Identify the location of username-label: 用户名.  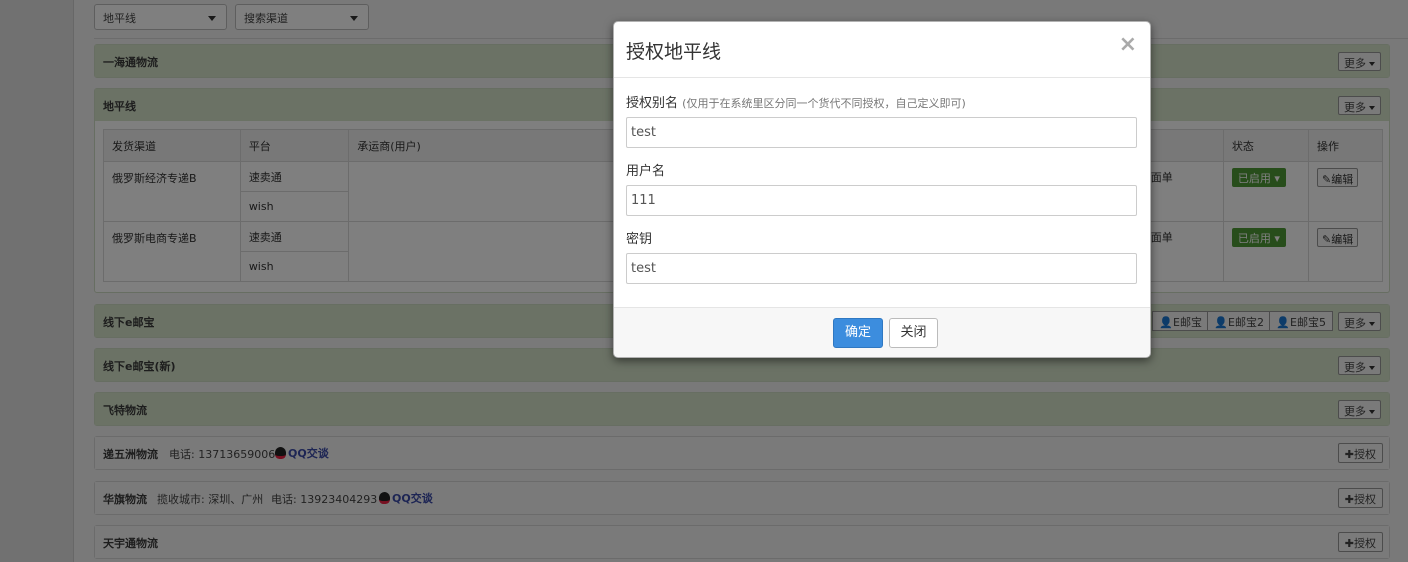
(646, 171).